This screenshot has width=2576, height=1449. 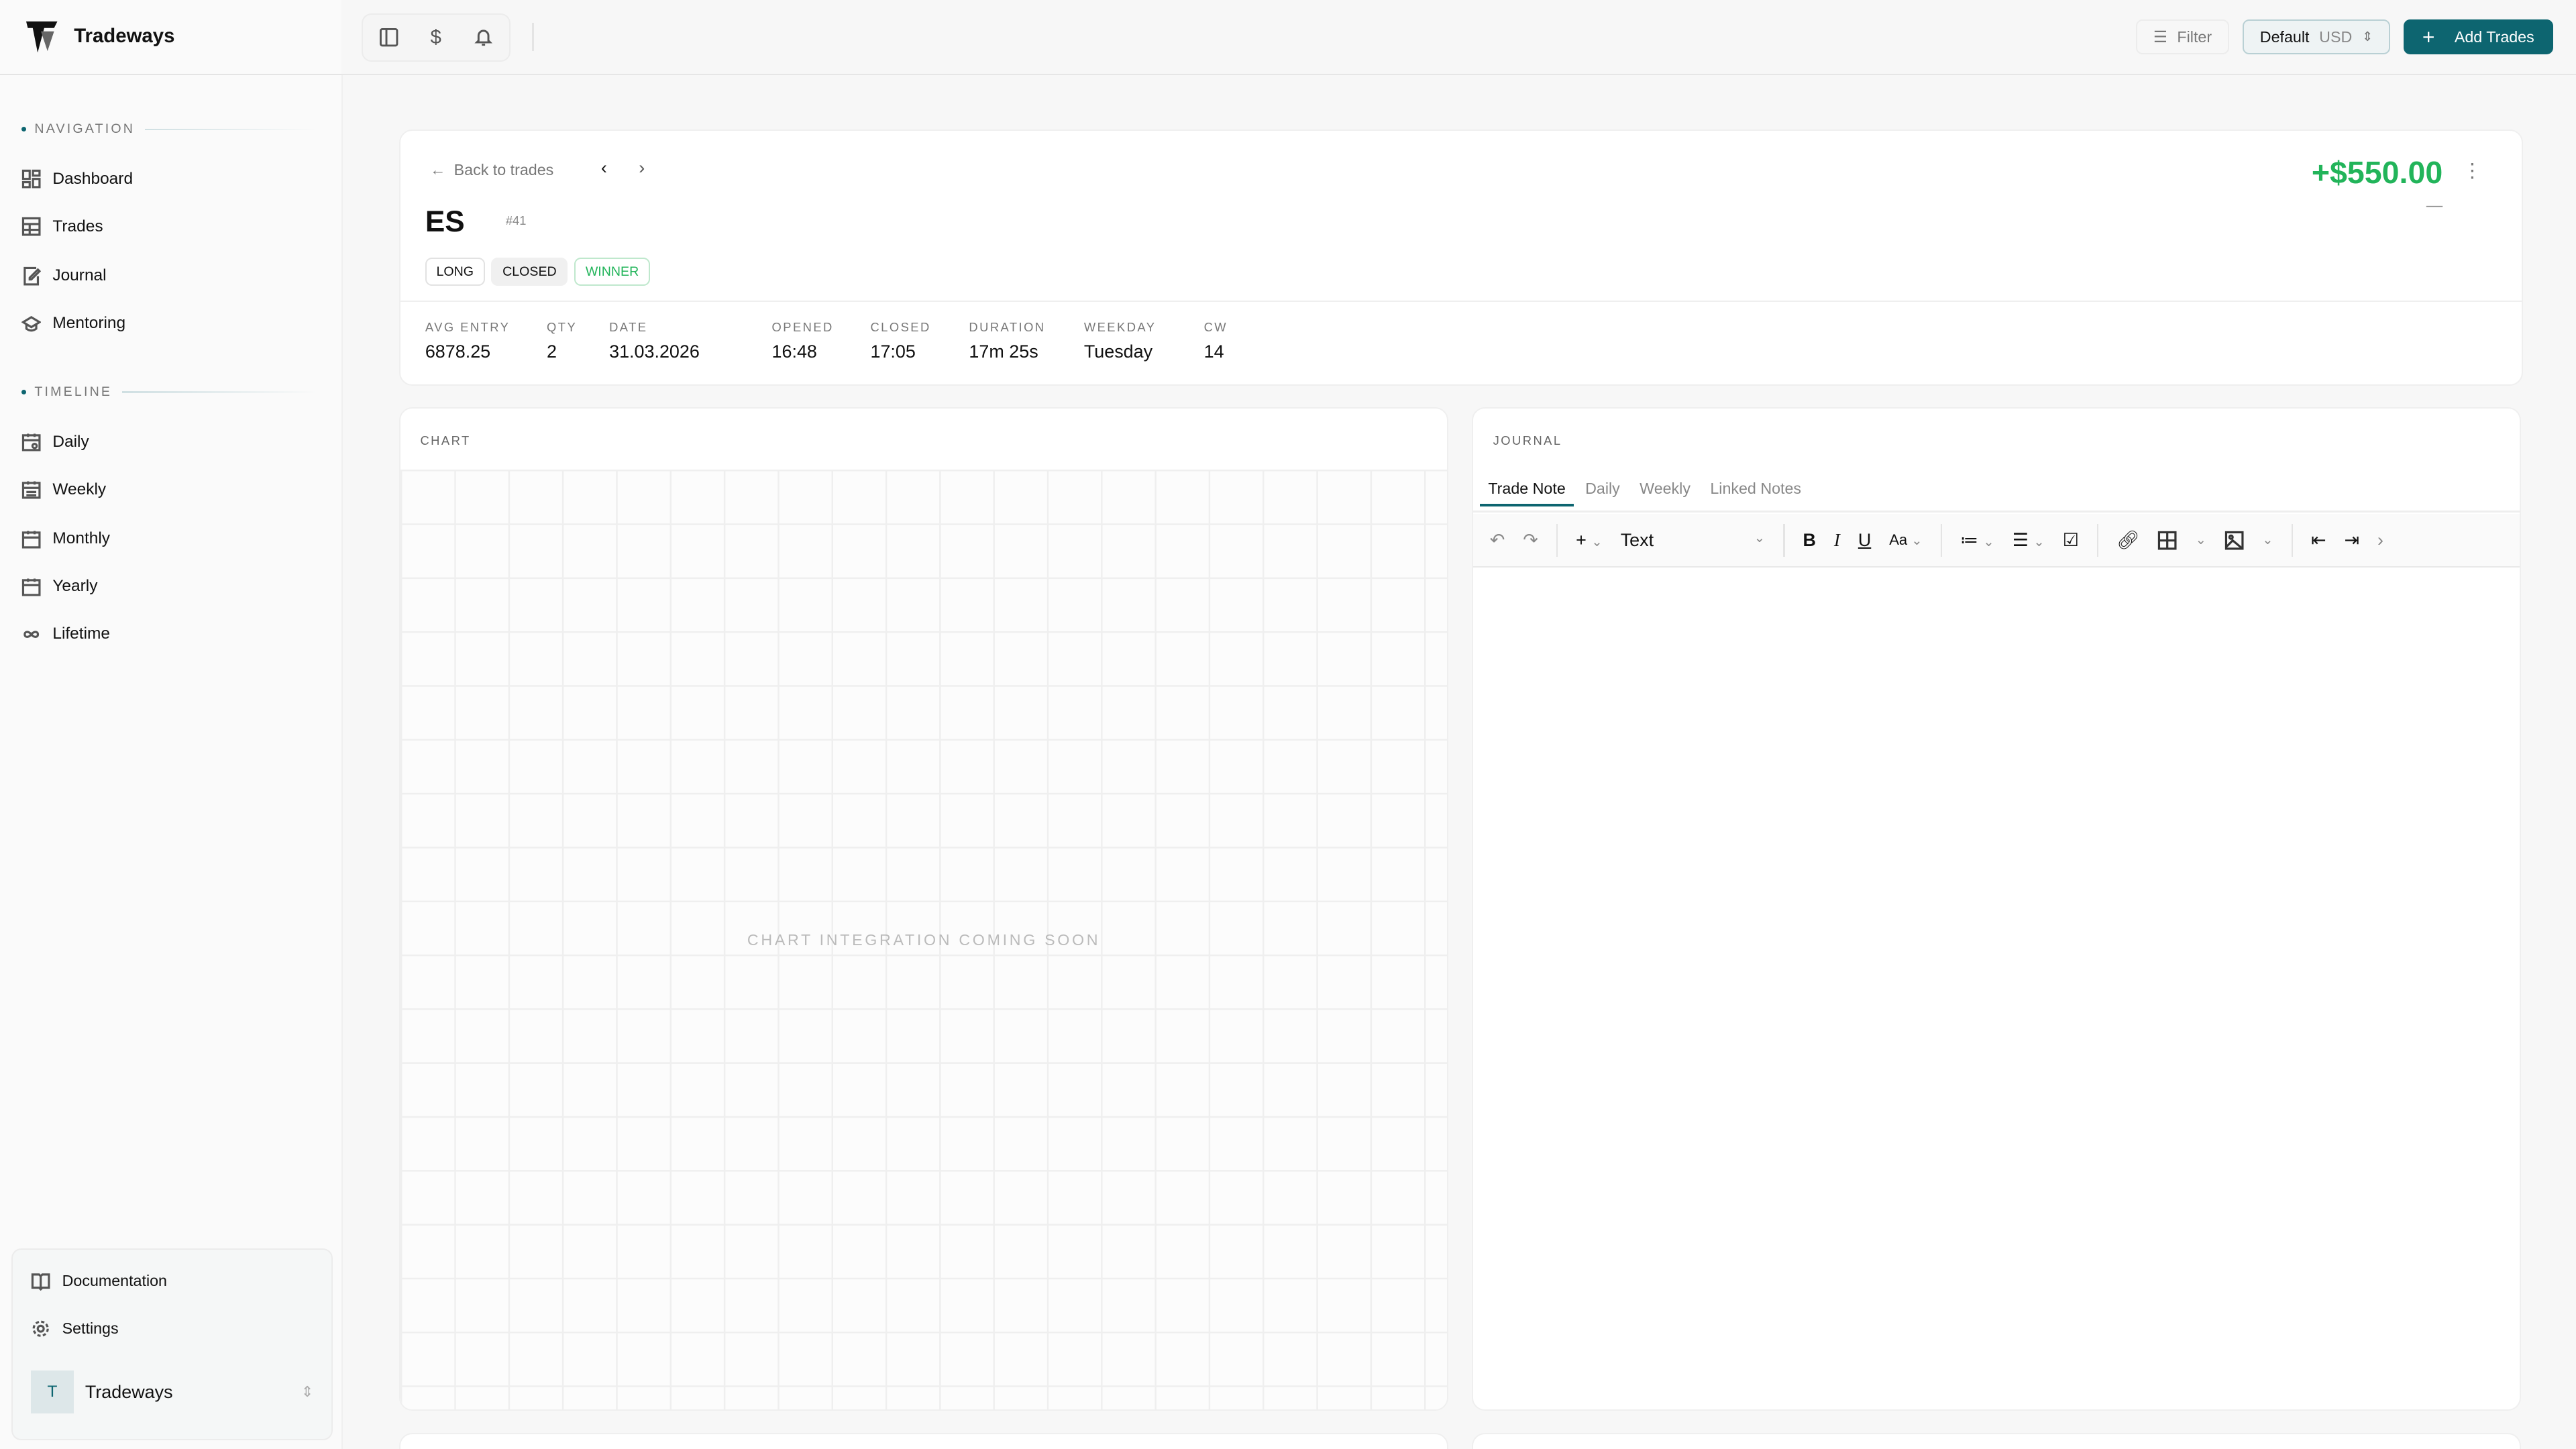 I want to click on sidebar-item-monthly: Monthly, so click(x=169, y=539).